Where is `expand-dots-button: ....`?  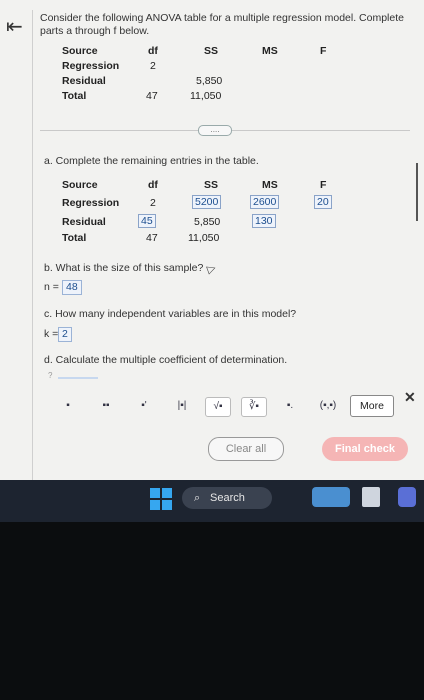
expand-dots-button: .... is located at coordinates (215, 130).